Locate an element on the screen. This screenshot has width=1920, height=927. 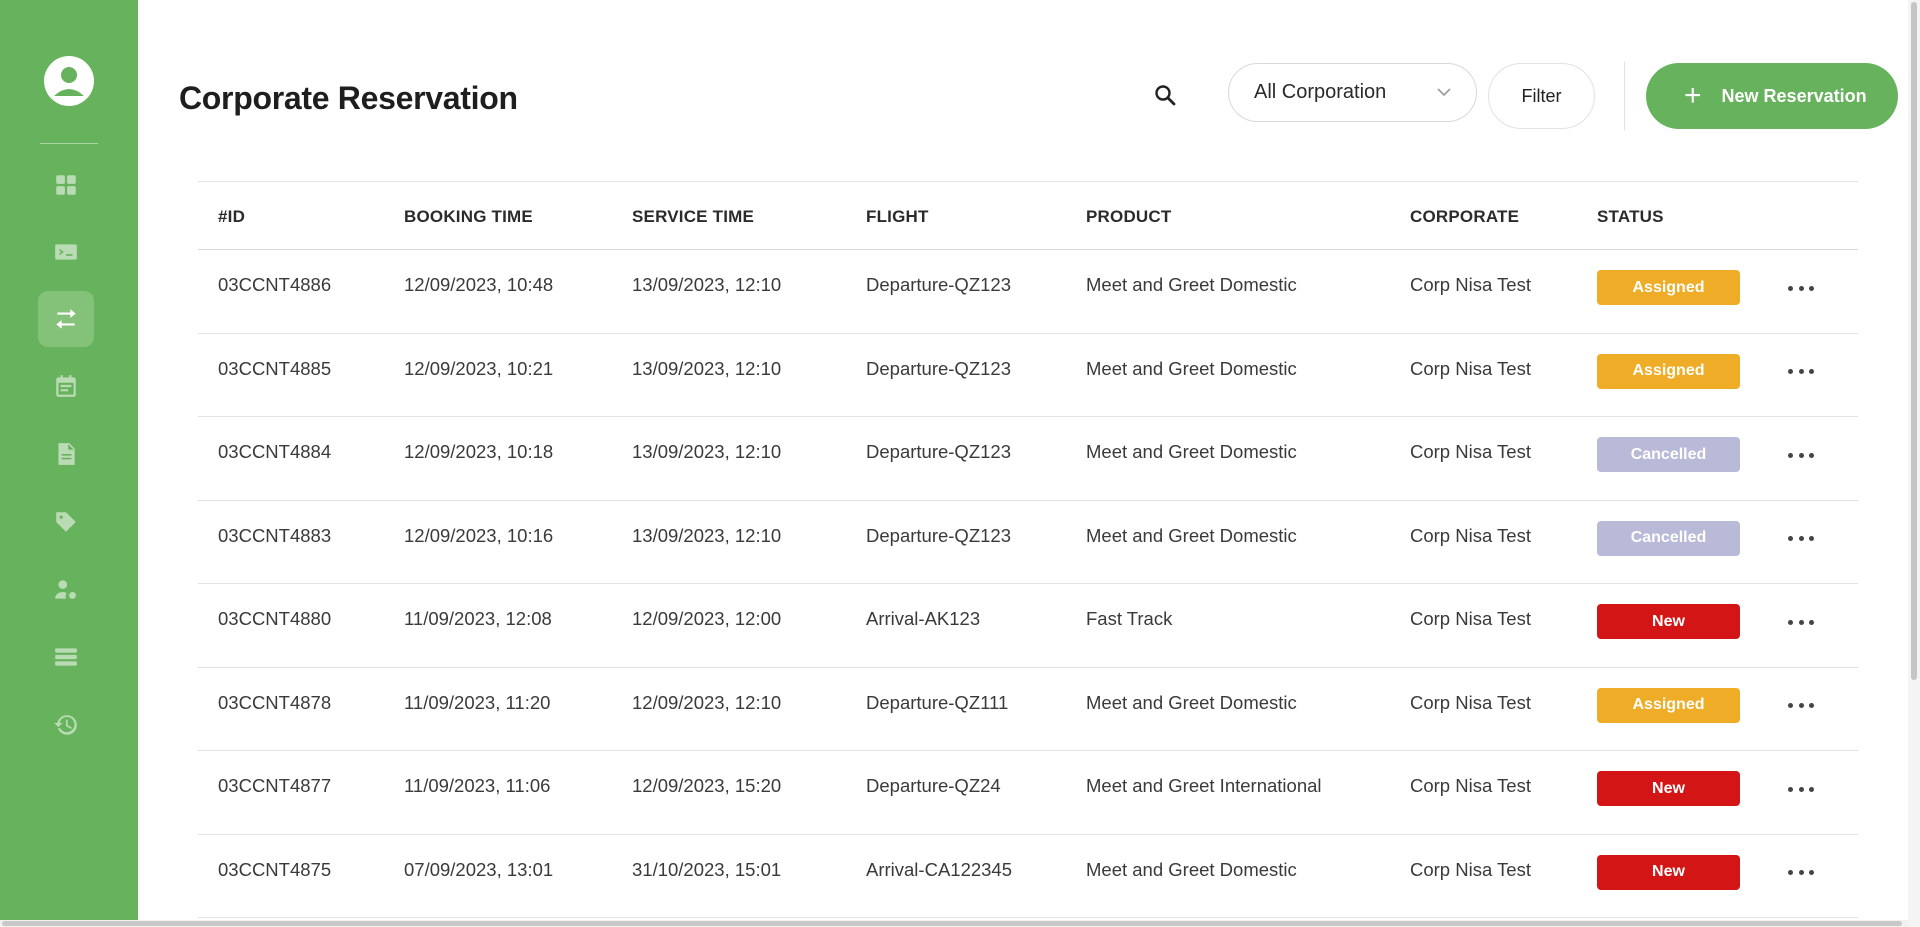
cell-product: Meet and Greet International is located at coordinates (1204, 785).